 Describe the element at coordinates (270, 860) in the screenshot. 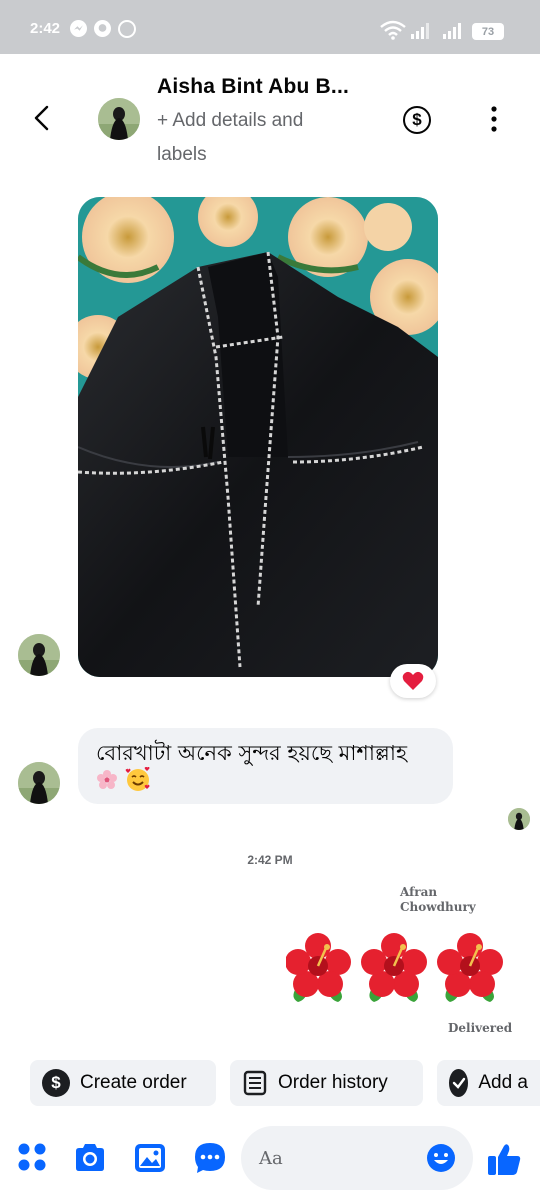

I see `message-timestamp: 2:42 PM` at that location.